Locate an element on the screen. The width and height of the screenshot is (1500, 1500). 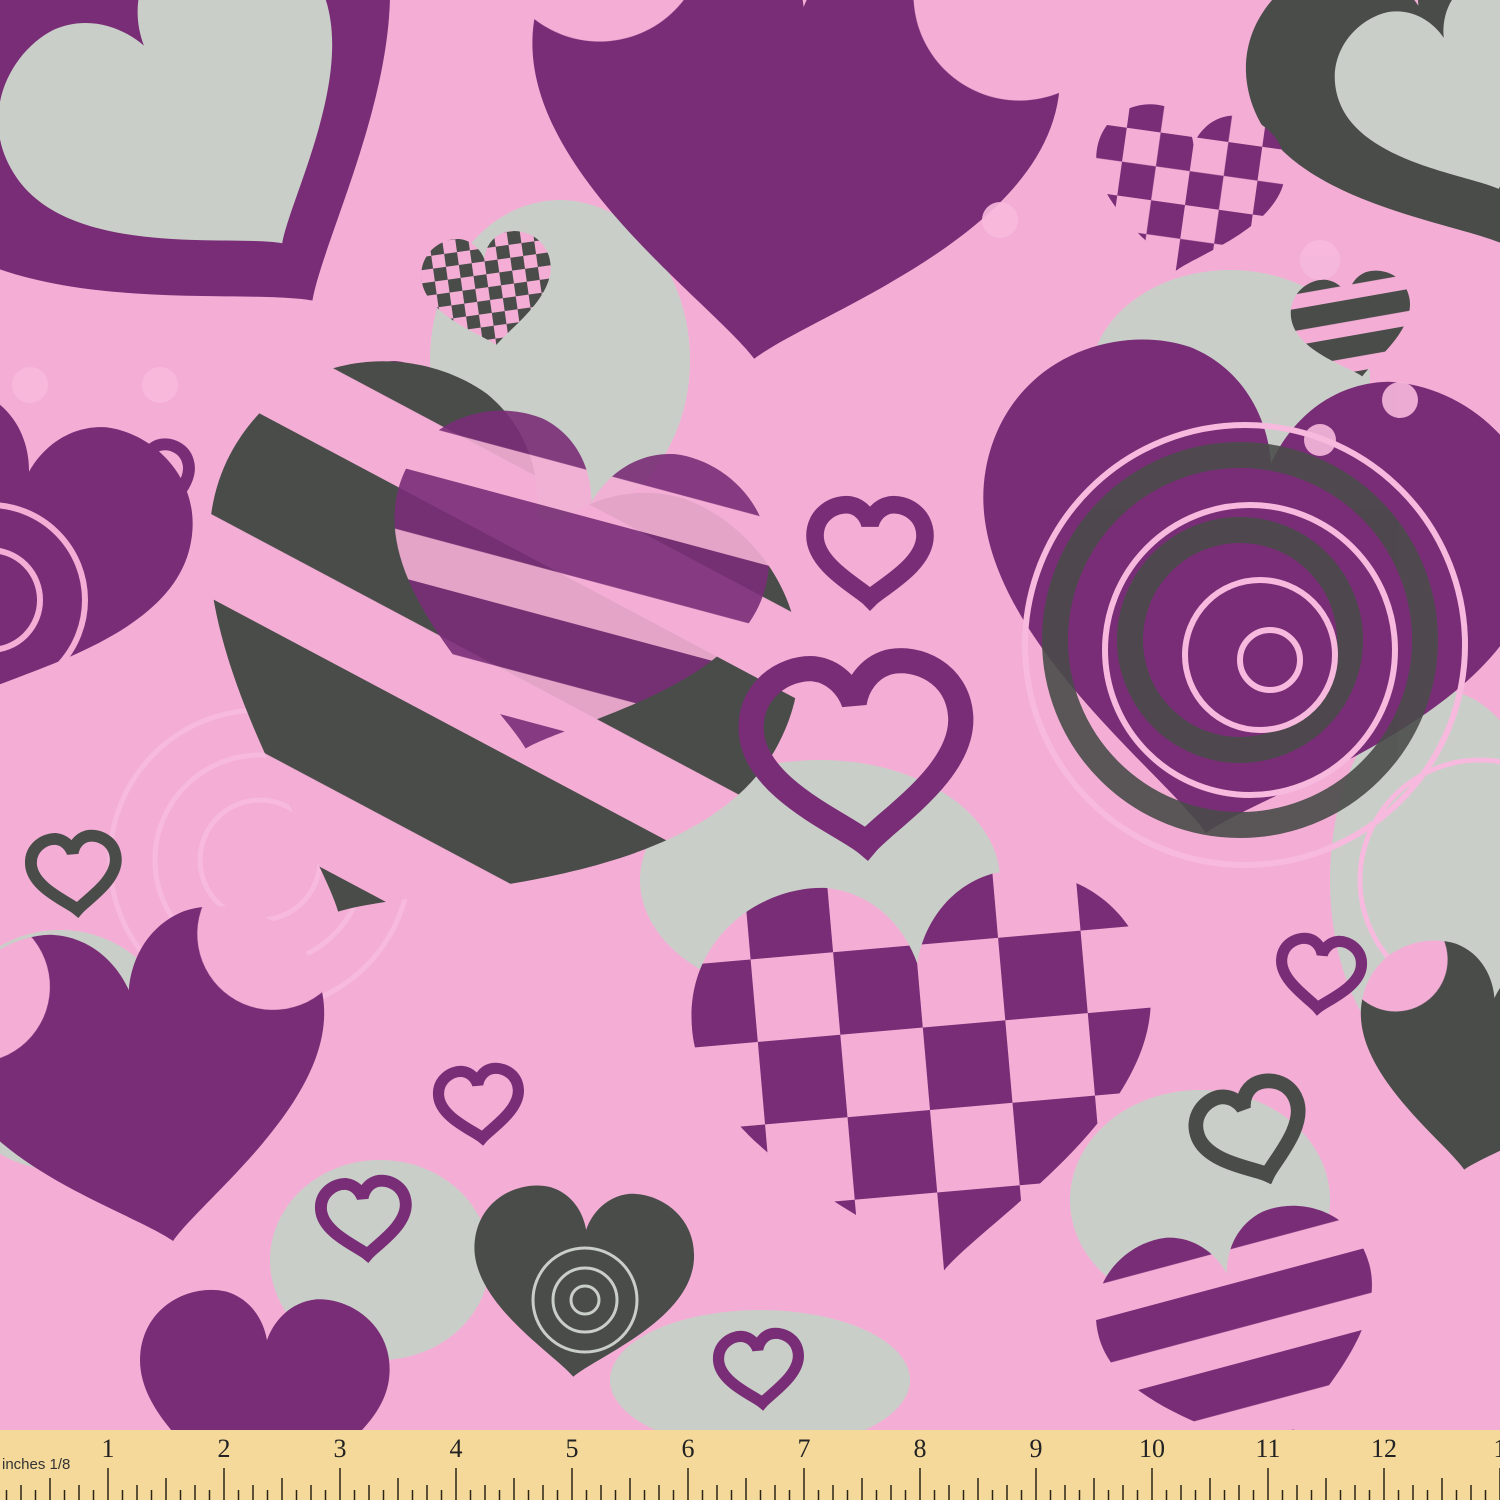
ruler-number: 8 is located at coordinates (920, 1448).